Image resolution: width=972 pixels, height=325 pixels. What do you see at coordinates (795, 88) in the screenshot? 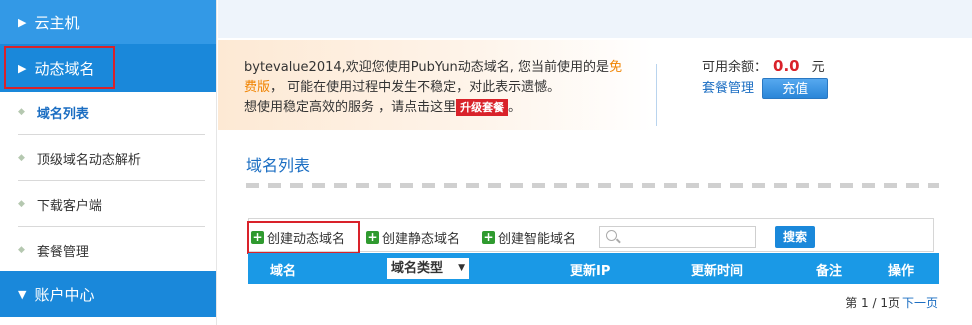
I see `recharge-button: 充值` at bounding box center [795, 88].